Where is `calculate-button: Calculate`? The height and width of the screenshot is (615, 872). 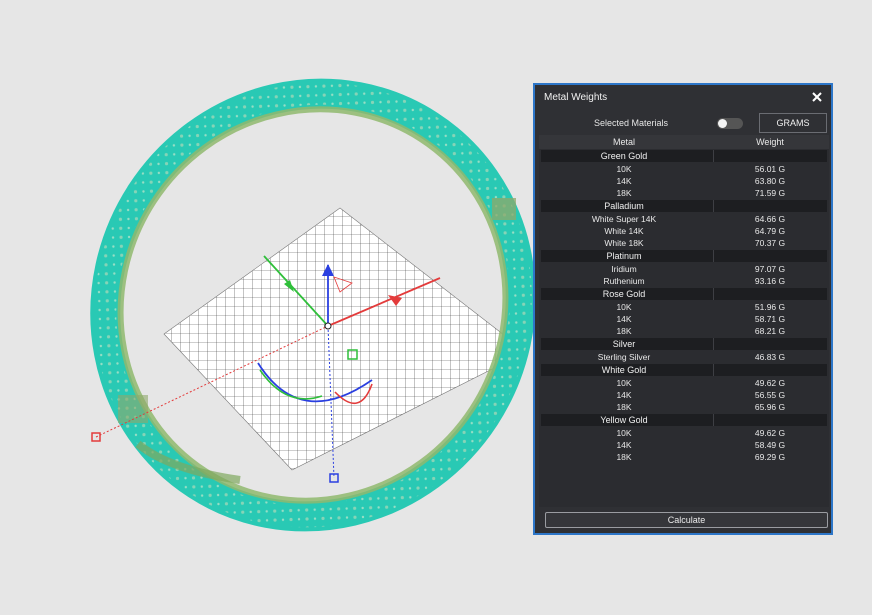
calculate-button: Calculate is located at coordinates (686, 520).